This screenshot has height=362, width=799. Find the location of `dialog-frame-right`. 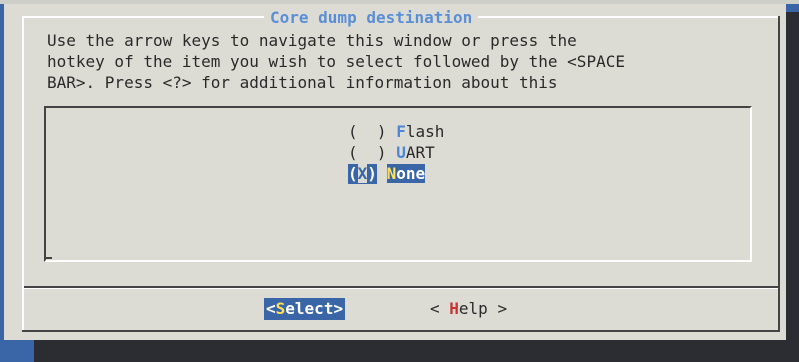

dialog-frame-right is located at coordinates (779, 174).